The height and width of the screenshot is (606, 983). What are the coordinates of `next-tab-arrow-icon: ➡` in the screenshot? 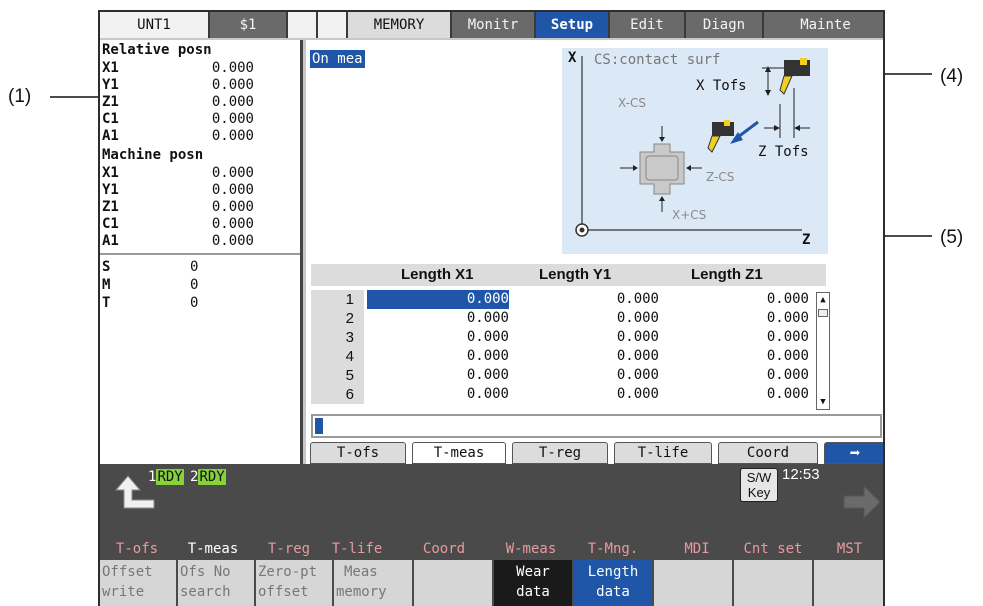 It's located at (853, 453).